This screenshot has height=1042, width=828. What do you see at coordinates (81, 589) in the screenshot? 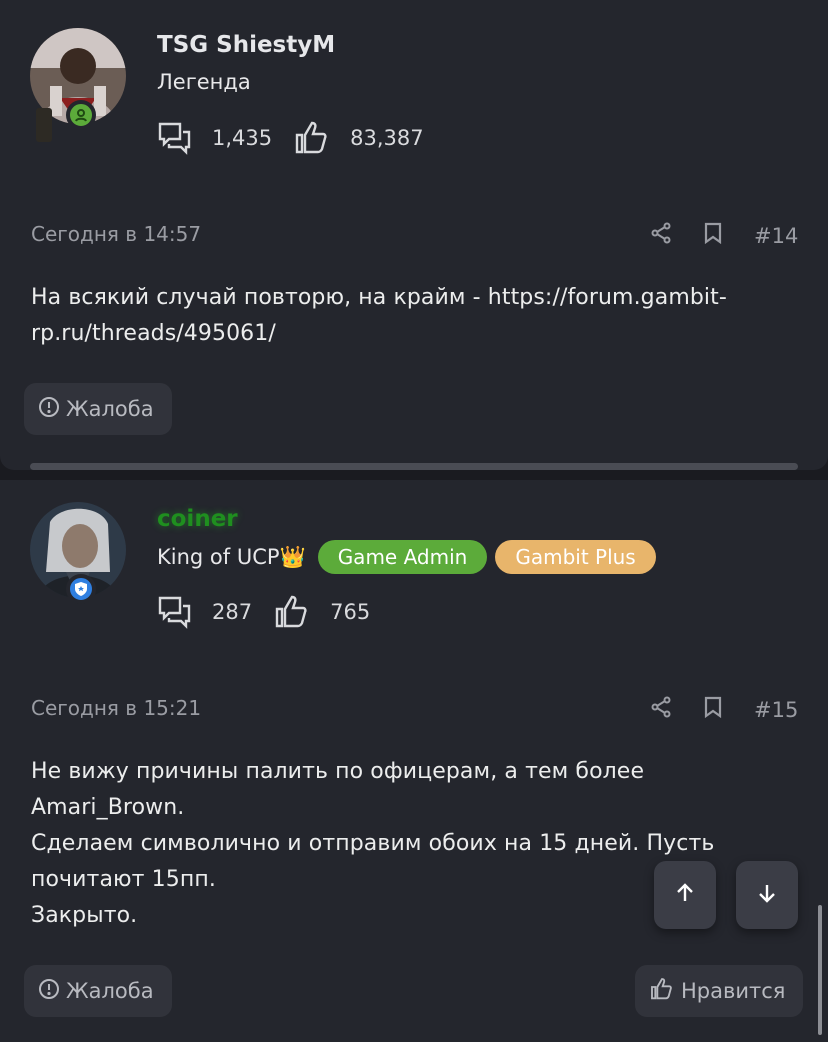
I see `staff-shield-icon` at bounding box center [81, 589].